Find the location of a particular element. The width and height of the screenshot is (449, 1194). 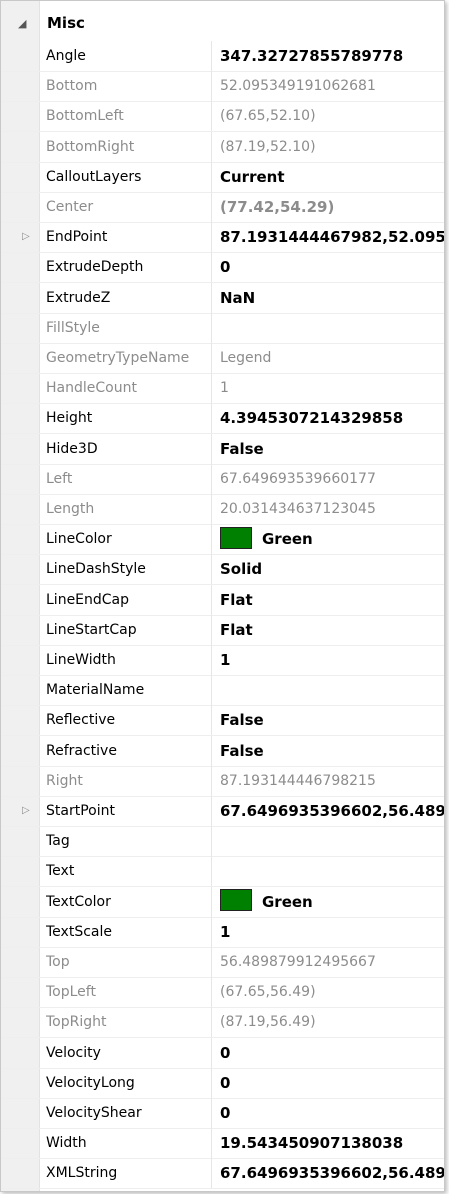

property-row-width: Width 19.543450907138038 is located at coordinates (222, 1144).